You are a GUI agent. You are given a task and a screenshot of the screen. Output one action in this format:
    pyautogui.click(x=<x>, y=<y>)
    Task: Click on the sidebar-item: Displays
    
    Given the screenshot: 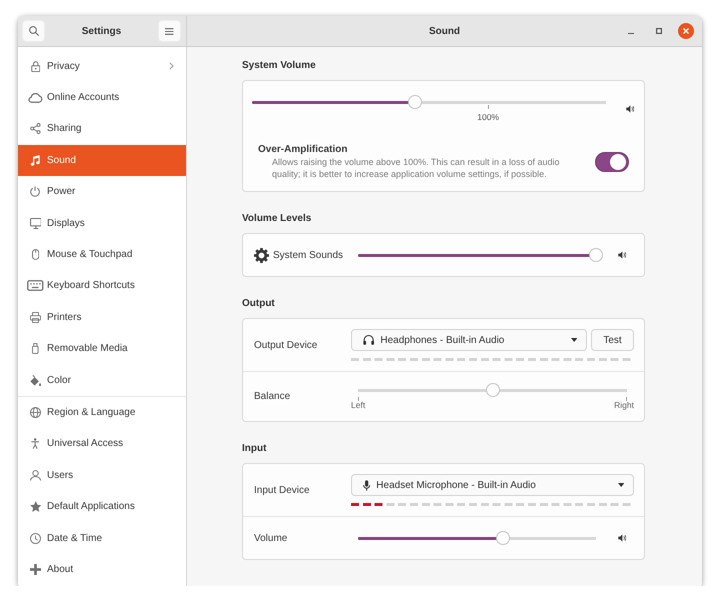 What is the action you would take?
    pyautogui.click(x=102, y=223)
    